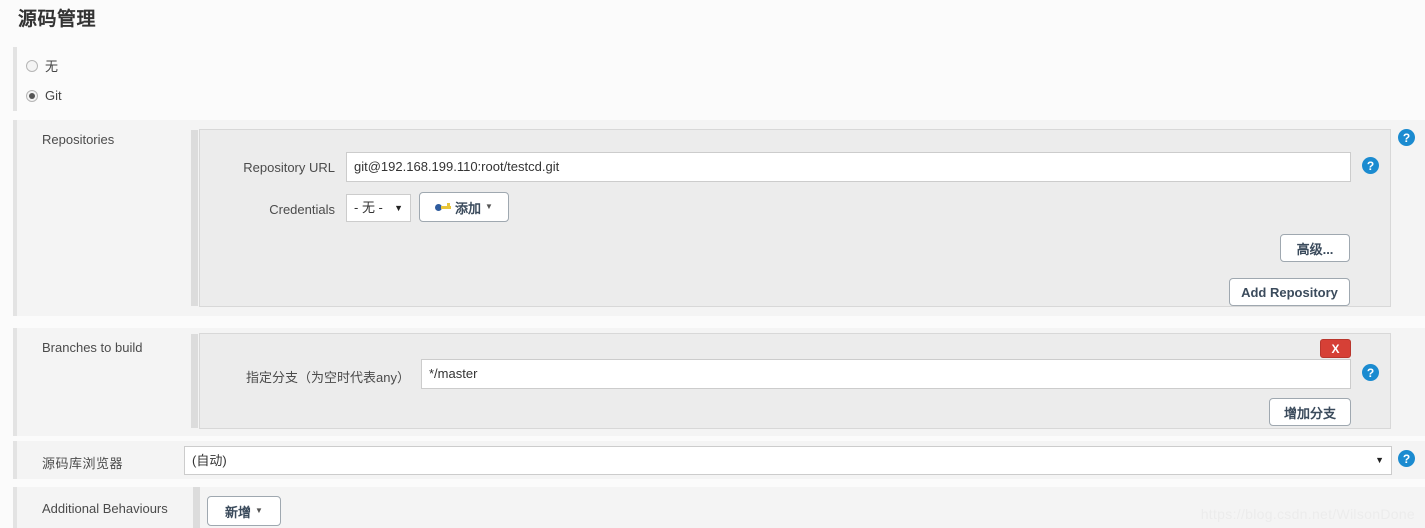 This screenshot has height=528, width=1425. I want to click on delete-branch-button: X, so click(1335, 348).